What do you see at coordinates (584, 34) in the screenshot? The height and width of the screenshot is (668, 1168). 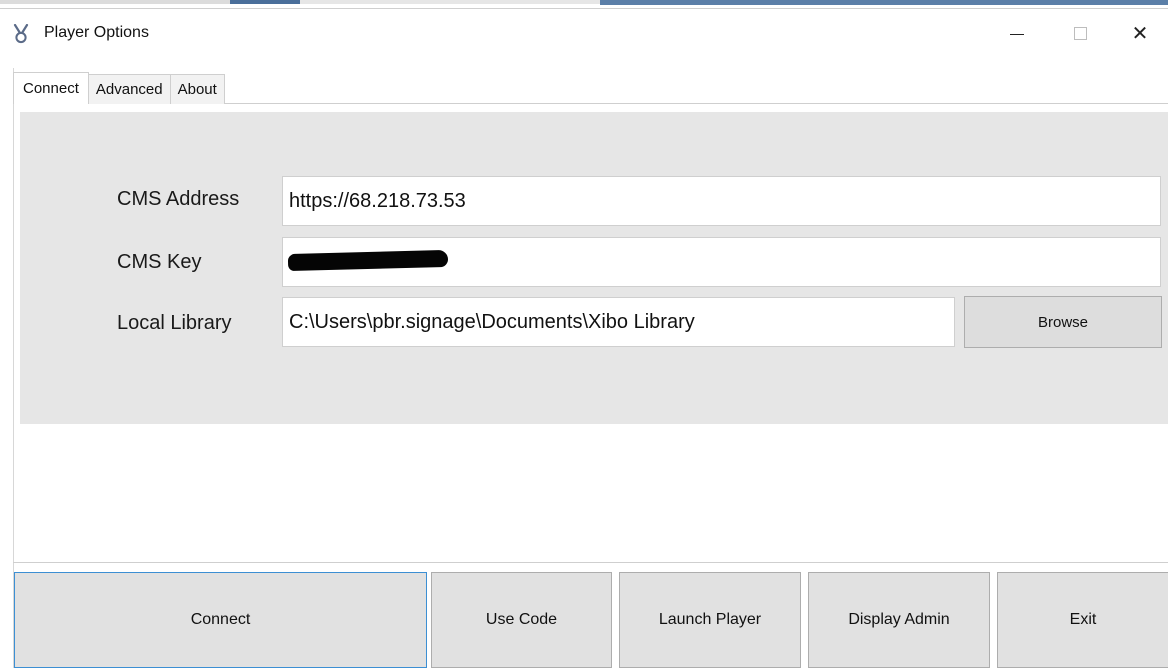 I see `title-bar: Player Options ✕` at bounding box center [584, 34].